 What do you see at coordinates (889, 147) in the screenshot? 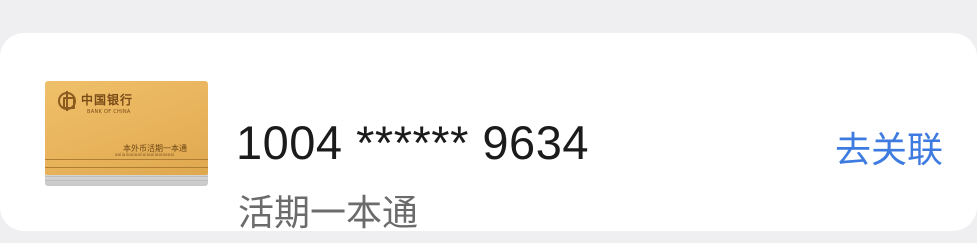
I see `link-account-button: 去关联` at bounding box center [889, 147].